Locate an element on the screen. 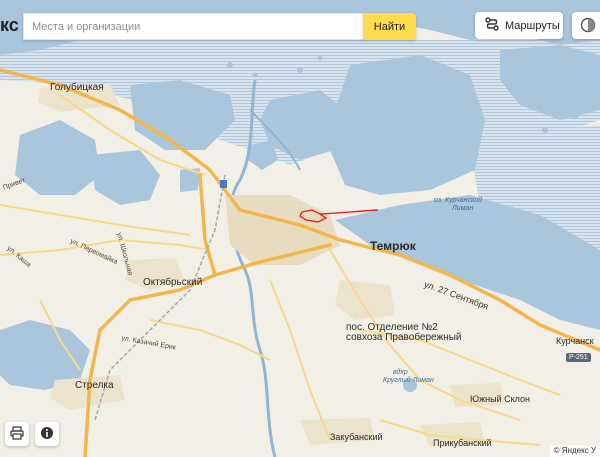  routes-button: Маршруты is located at coordinates (519, 25).